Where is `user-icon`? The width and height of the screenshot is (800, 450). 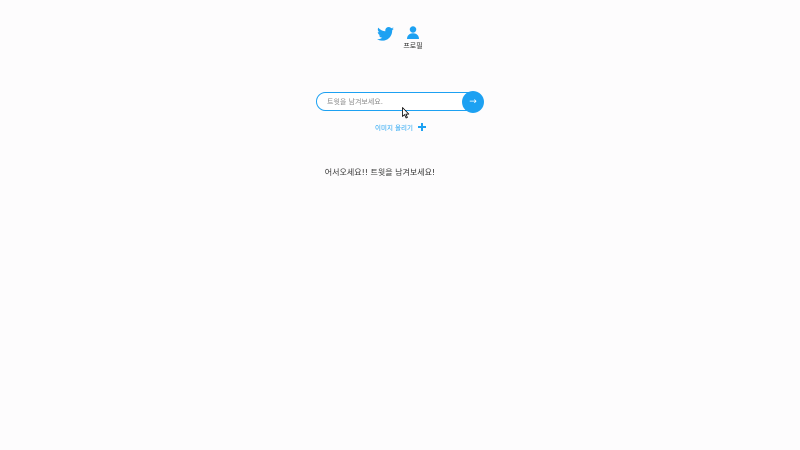
user-icon is located at coordinates (413, 32).